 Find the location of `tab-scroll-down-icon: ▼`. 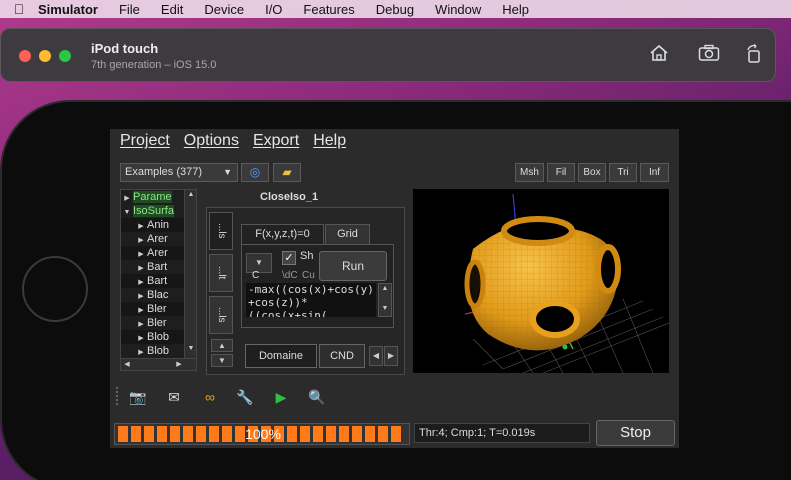

tab-scroll-down-icon: ▼ is located at coordinates (222, 360).